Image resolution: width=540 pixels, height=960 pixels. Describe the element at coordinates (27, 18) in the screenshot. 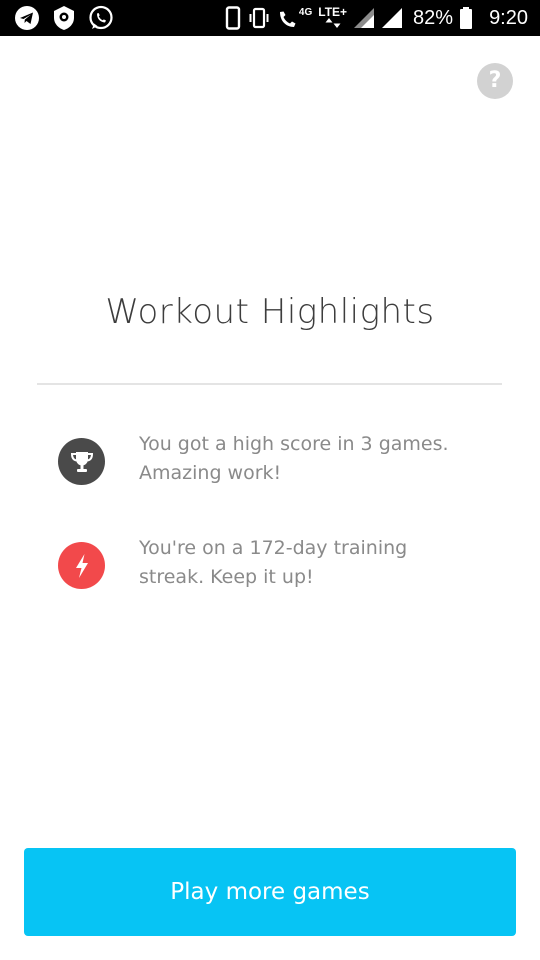

I see `telegram-icon` at that location.